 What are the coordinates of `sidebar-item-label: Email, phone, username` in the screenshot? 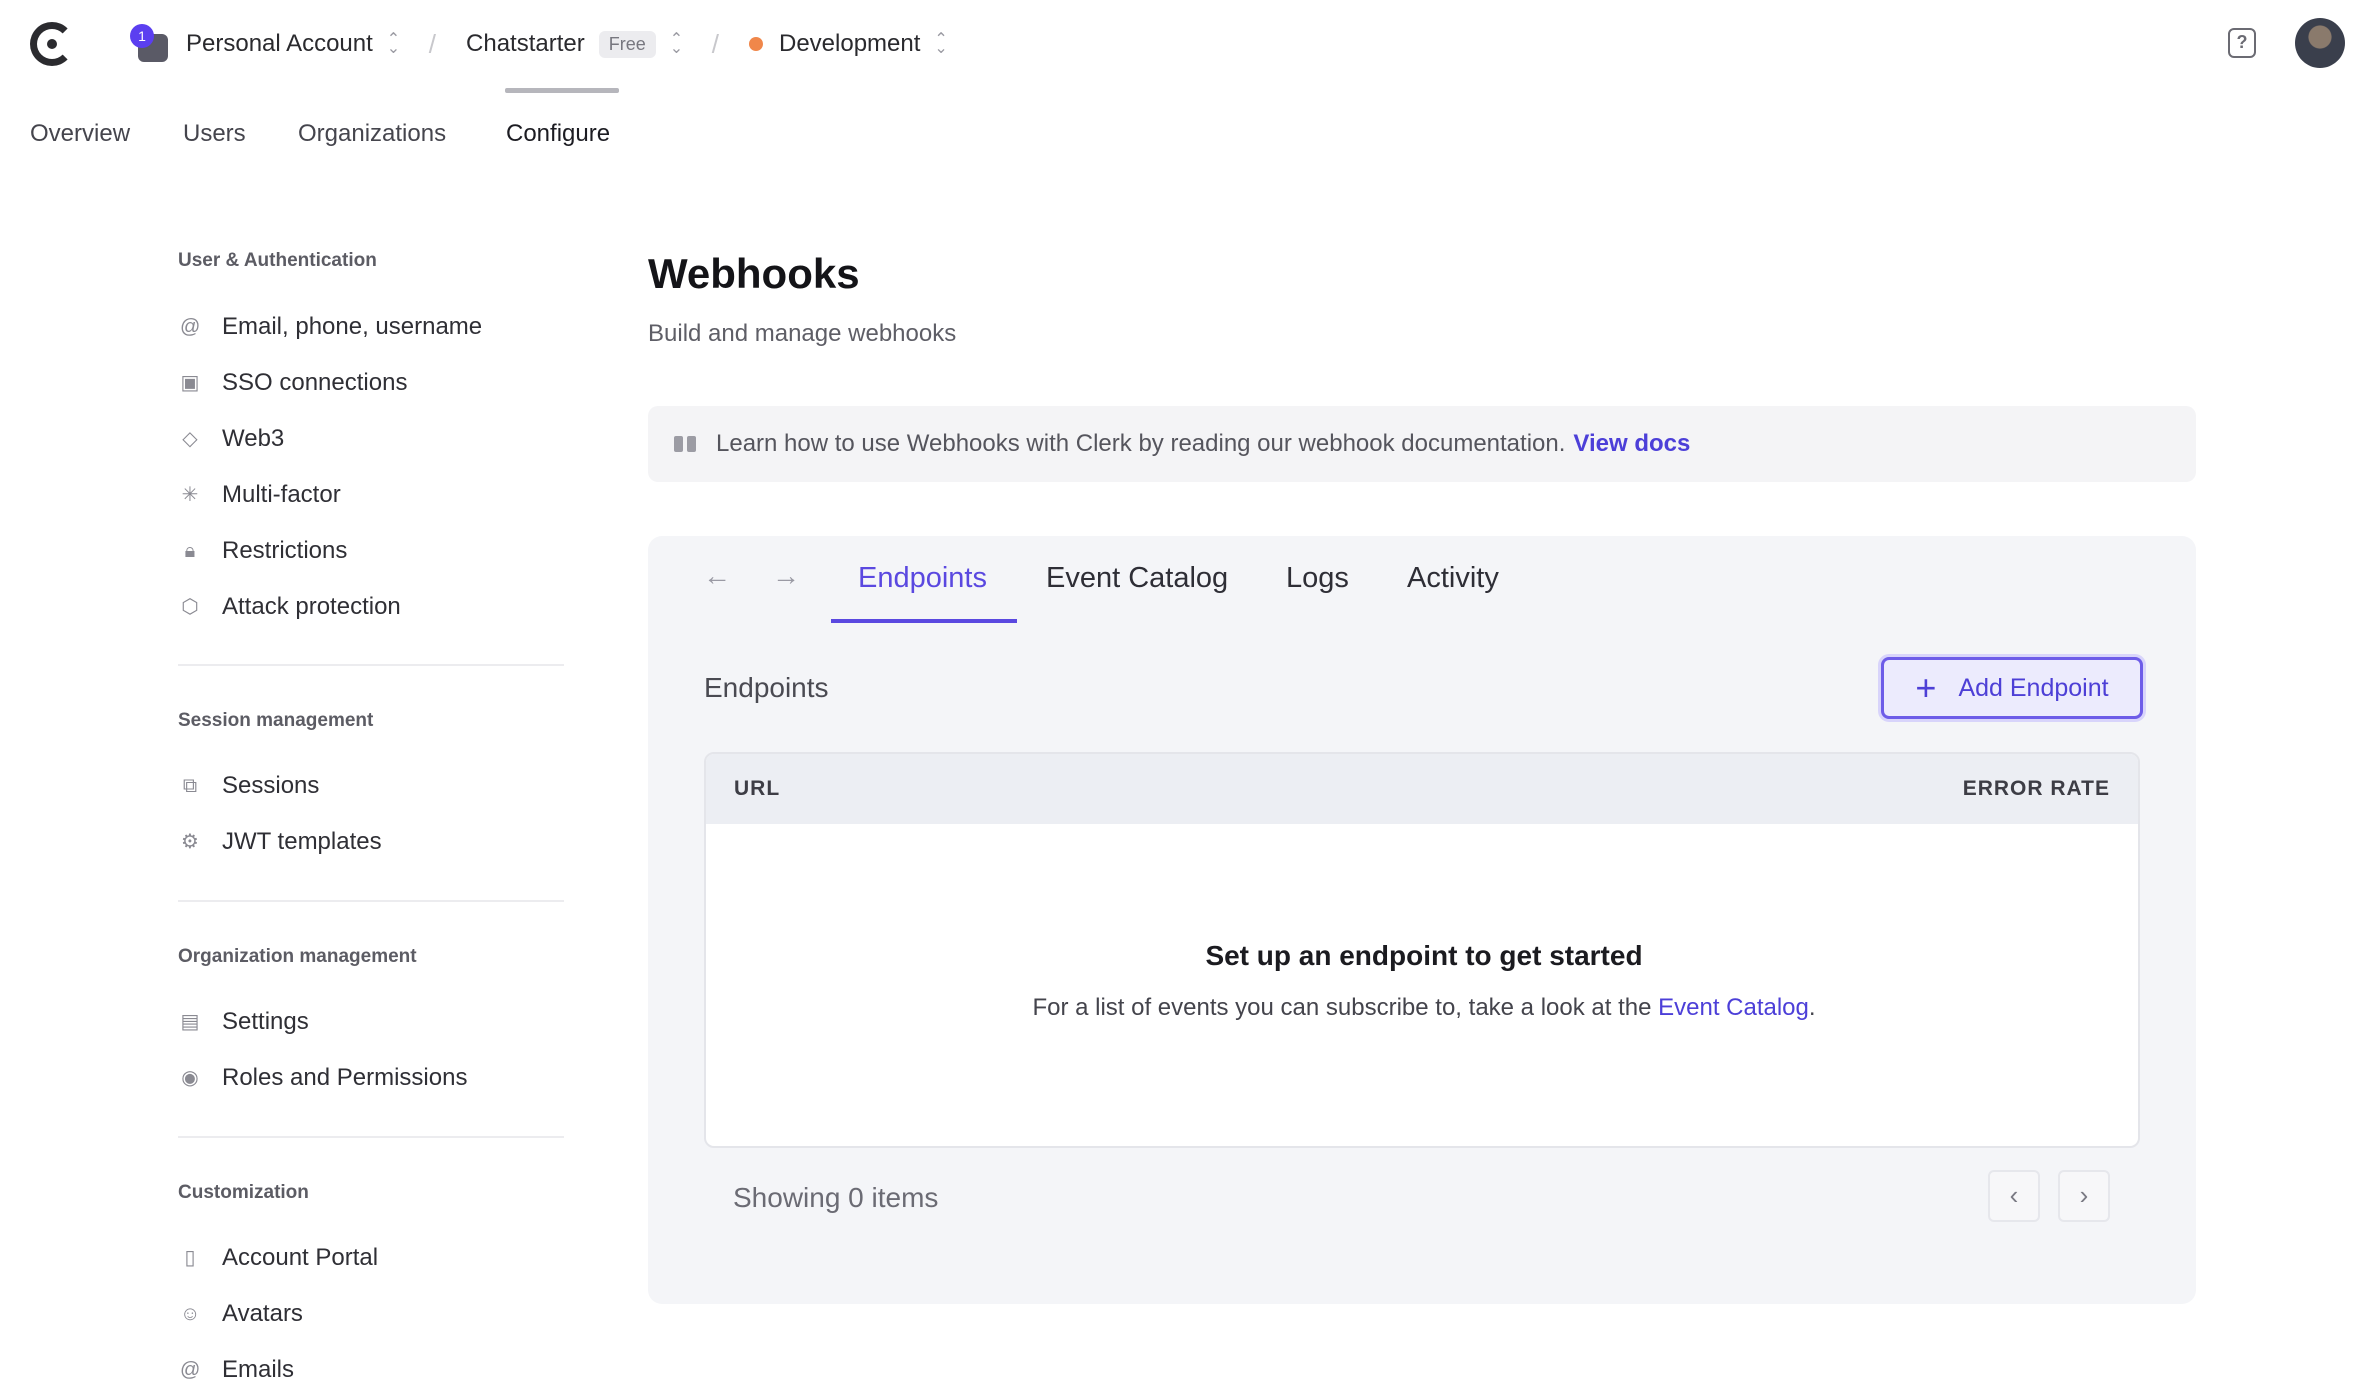 It's located at (352, 326).